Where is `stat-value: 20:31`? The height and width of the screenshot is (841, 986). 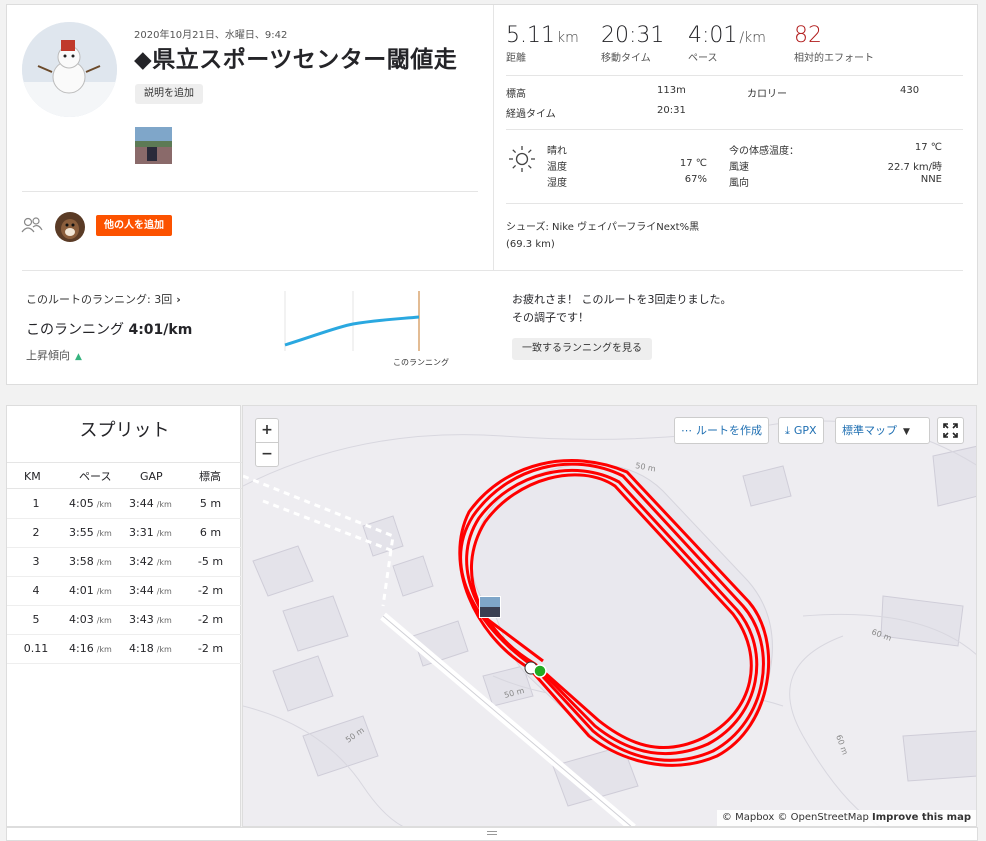 stat-value: 20:31 is located at coordinates (633, 35).